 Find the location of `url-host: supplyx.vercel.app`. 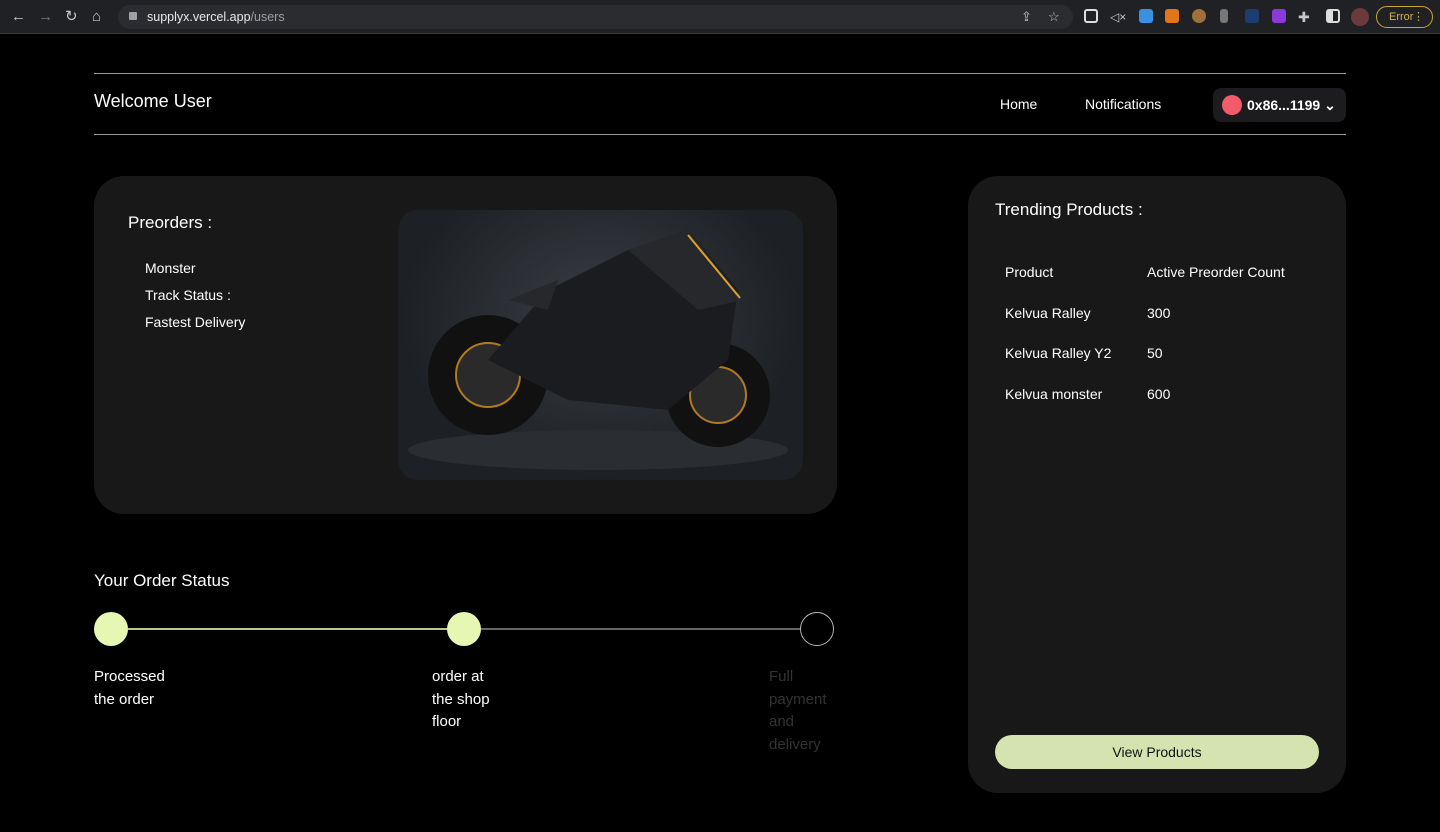

url-host: supplyx.vercel.app is located at coordinates (199, 17).